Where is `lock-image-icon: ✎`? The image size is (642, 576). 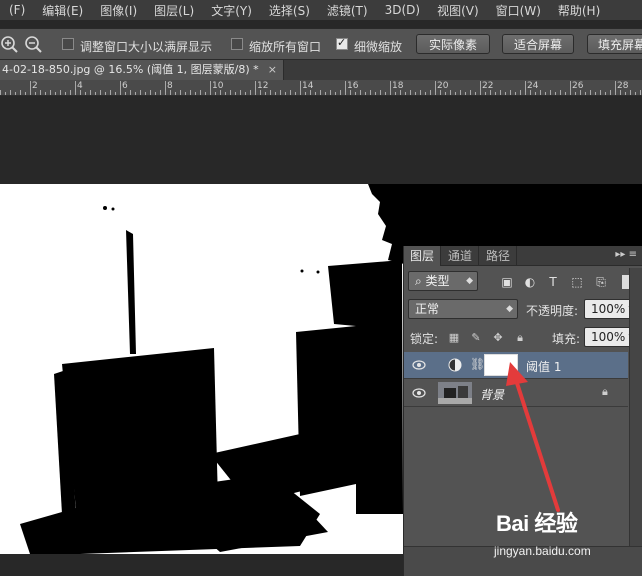 lock-image-icon: ✎ is located at coordinates (476, 338).